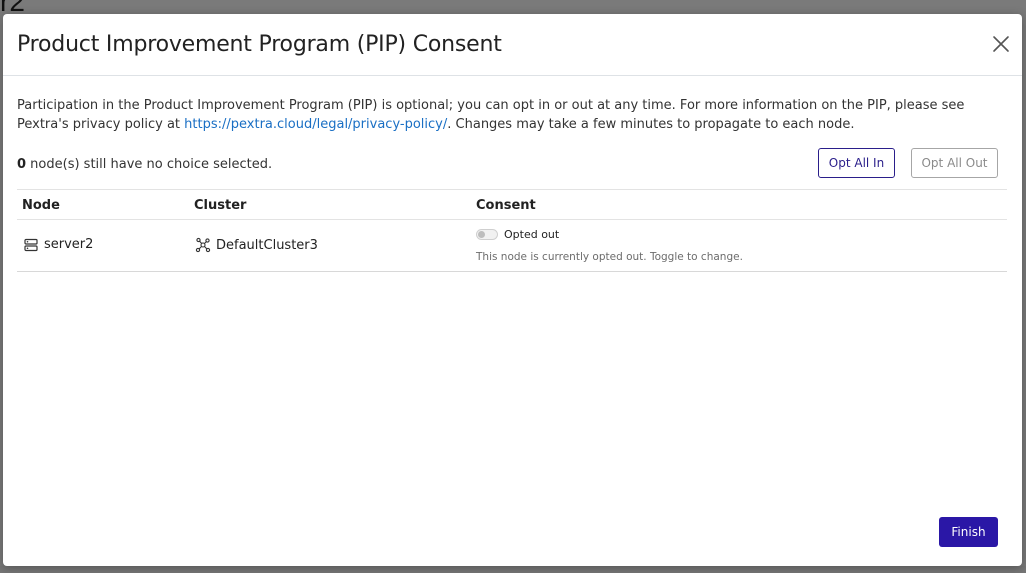 This screenshot has width=1026, height=573. I want to click on opt-all-in-button: Opt All In, so click(856, 163).